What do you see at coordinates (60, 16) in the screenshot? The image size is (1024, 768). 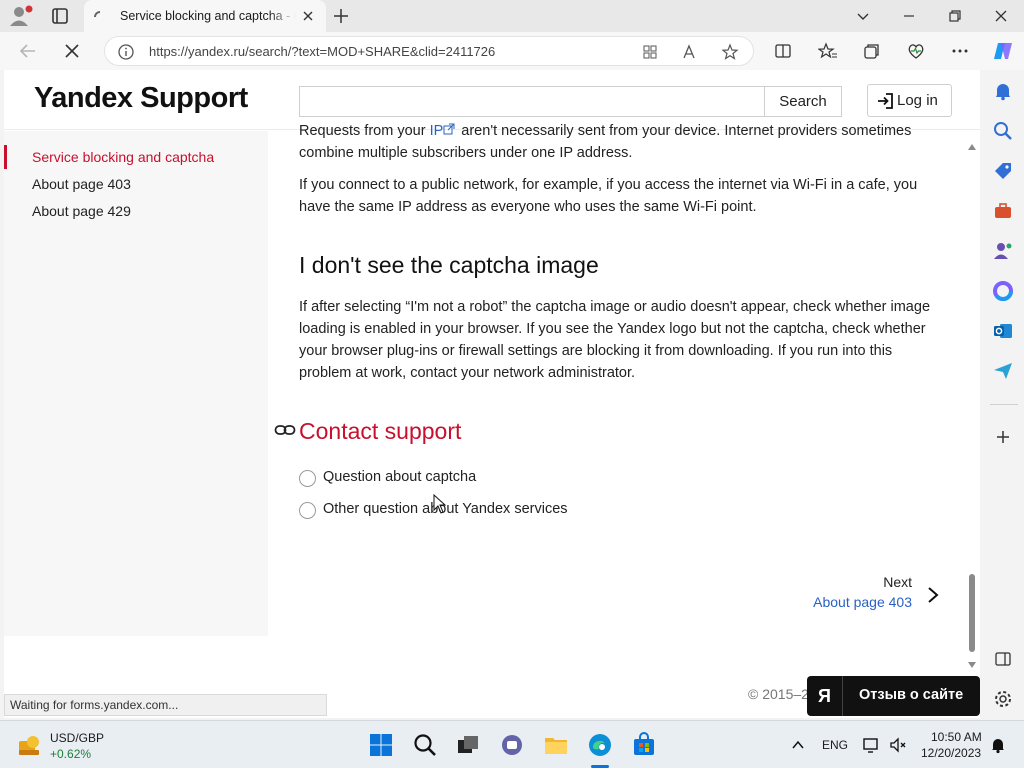 I see `tab-actions-icon` at bounding box center [60, 16].